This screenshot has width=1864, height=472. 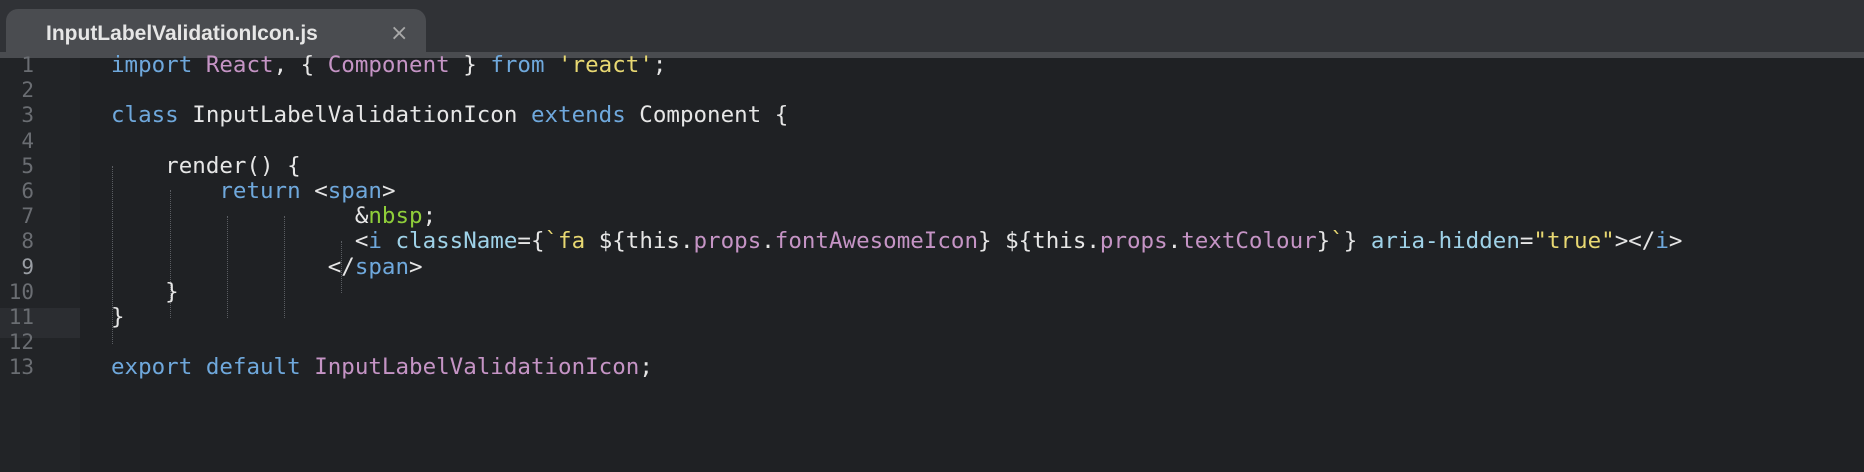 I want to click on line-number-gutter: 1 2 3 4 5 6 7 8 9 10 11 12 13, so click(x=40, y=262).